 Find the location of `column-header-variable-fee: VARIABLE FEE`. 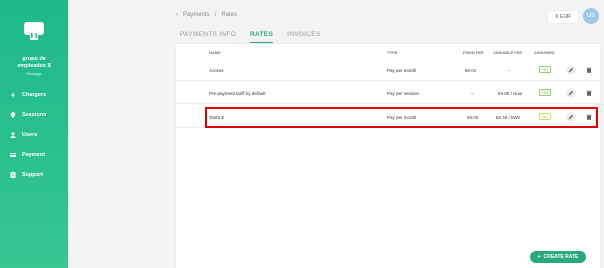

column-header-variable-fee: VARIABLE FEE is located at coordinates (508, 52).